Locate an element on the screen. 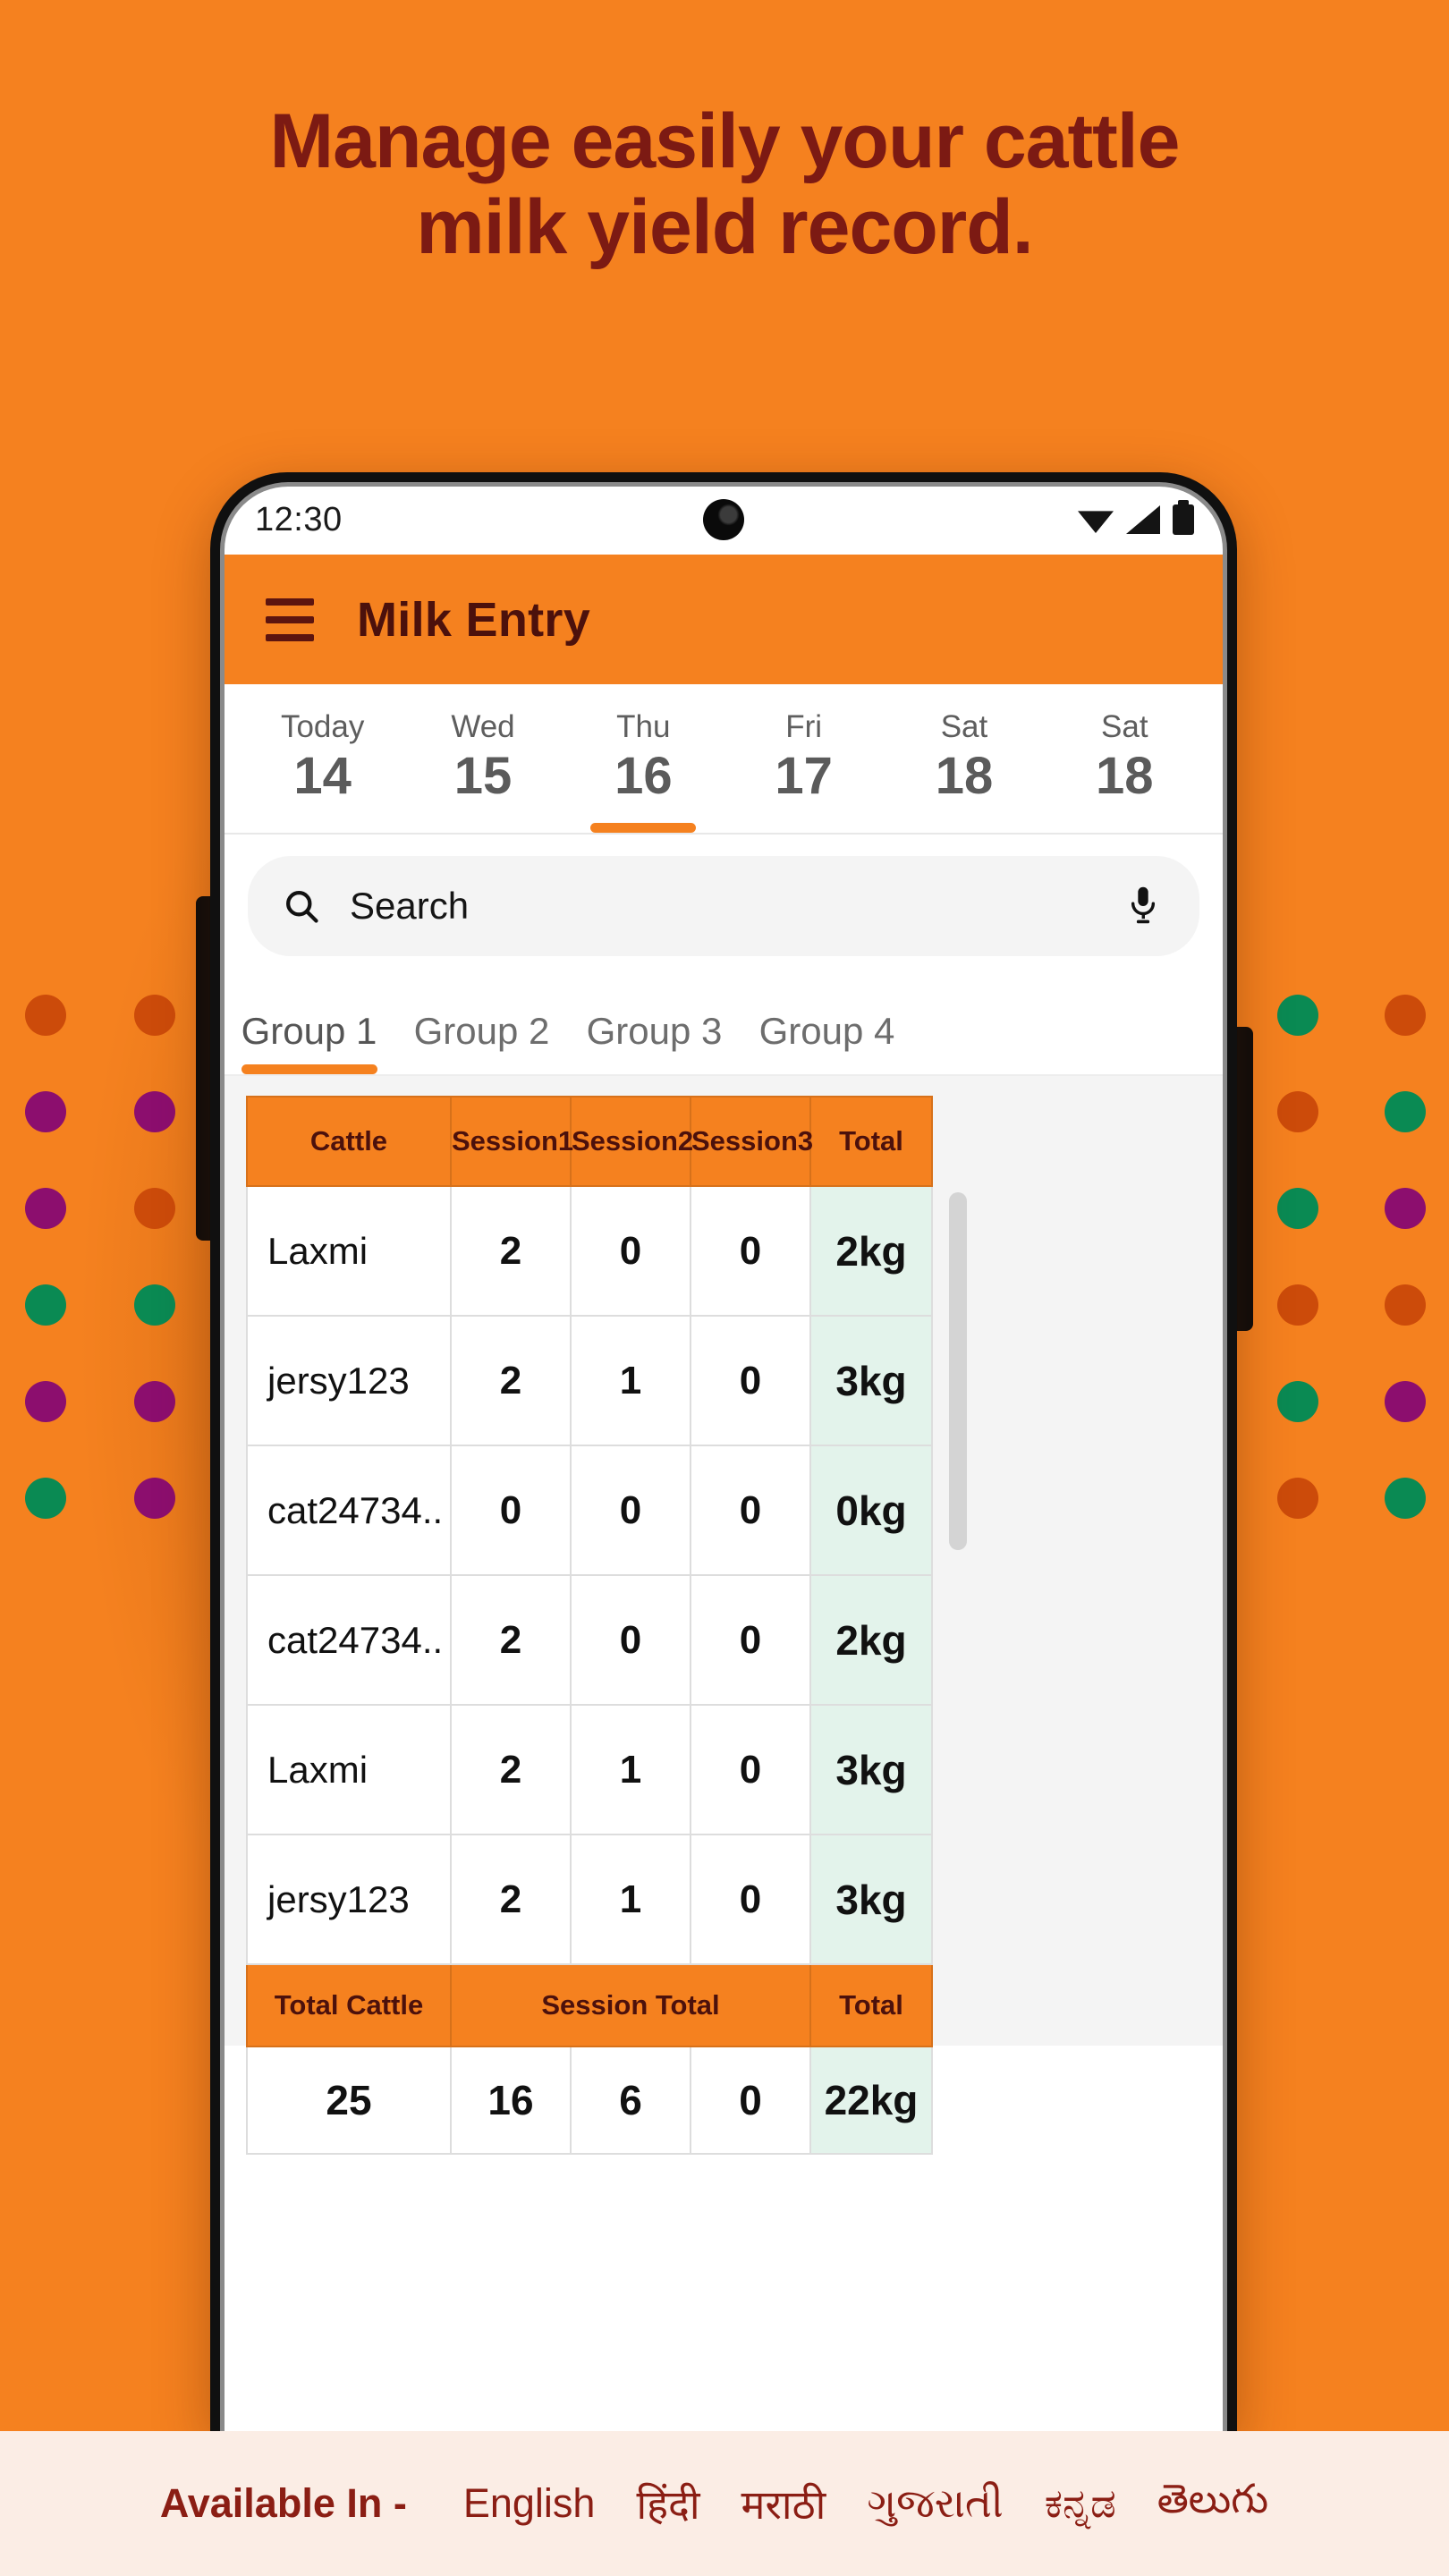  language-ગુજરાતી: ગુજરાતી is located at coordinates (935, 2504).